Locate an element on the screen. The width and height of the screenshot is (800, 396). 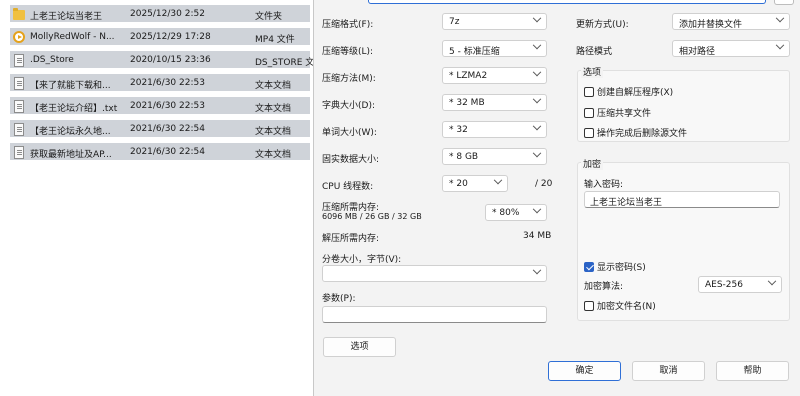
archive-path-input is located at coordinates (567, 2).